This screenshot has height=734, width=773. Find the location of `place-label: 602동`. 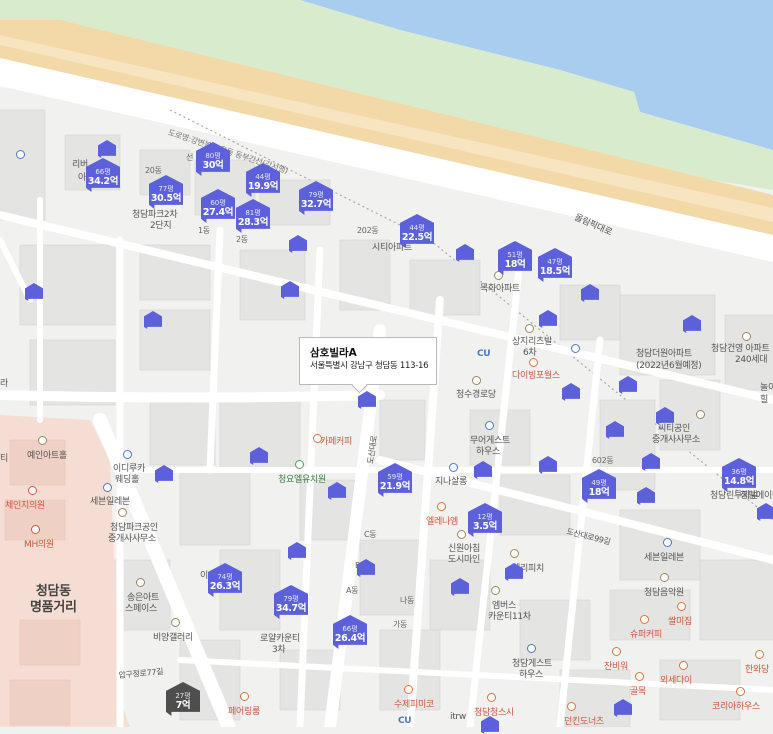

place-label: 602동 is located at coordinates (603, 460).